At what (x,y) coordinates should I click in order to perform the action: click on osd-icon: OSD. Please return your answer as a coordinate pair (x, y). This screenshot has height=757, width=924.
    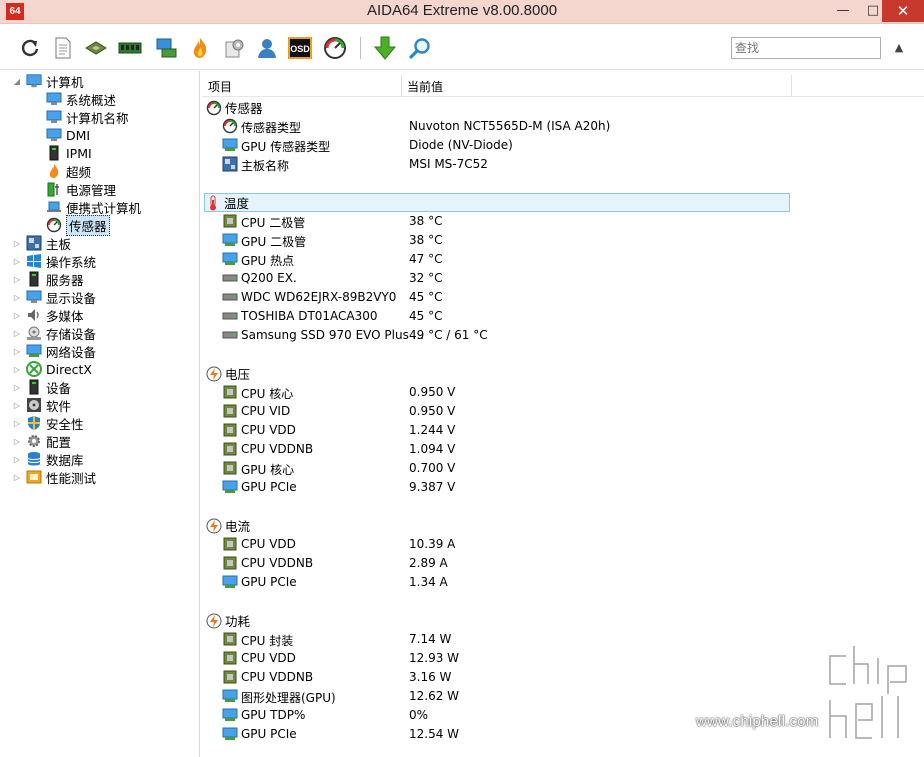
    Looking at the image, I should click on (300, 48).